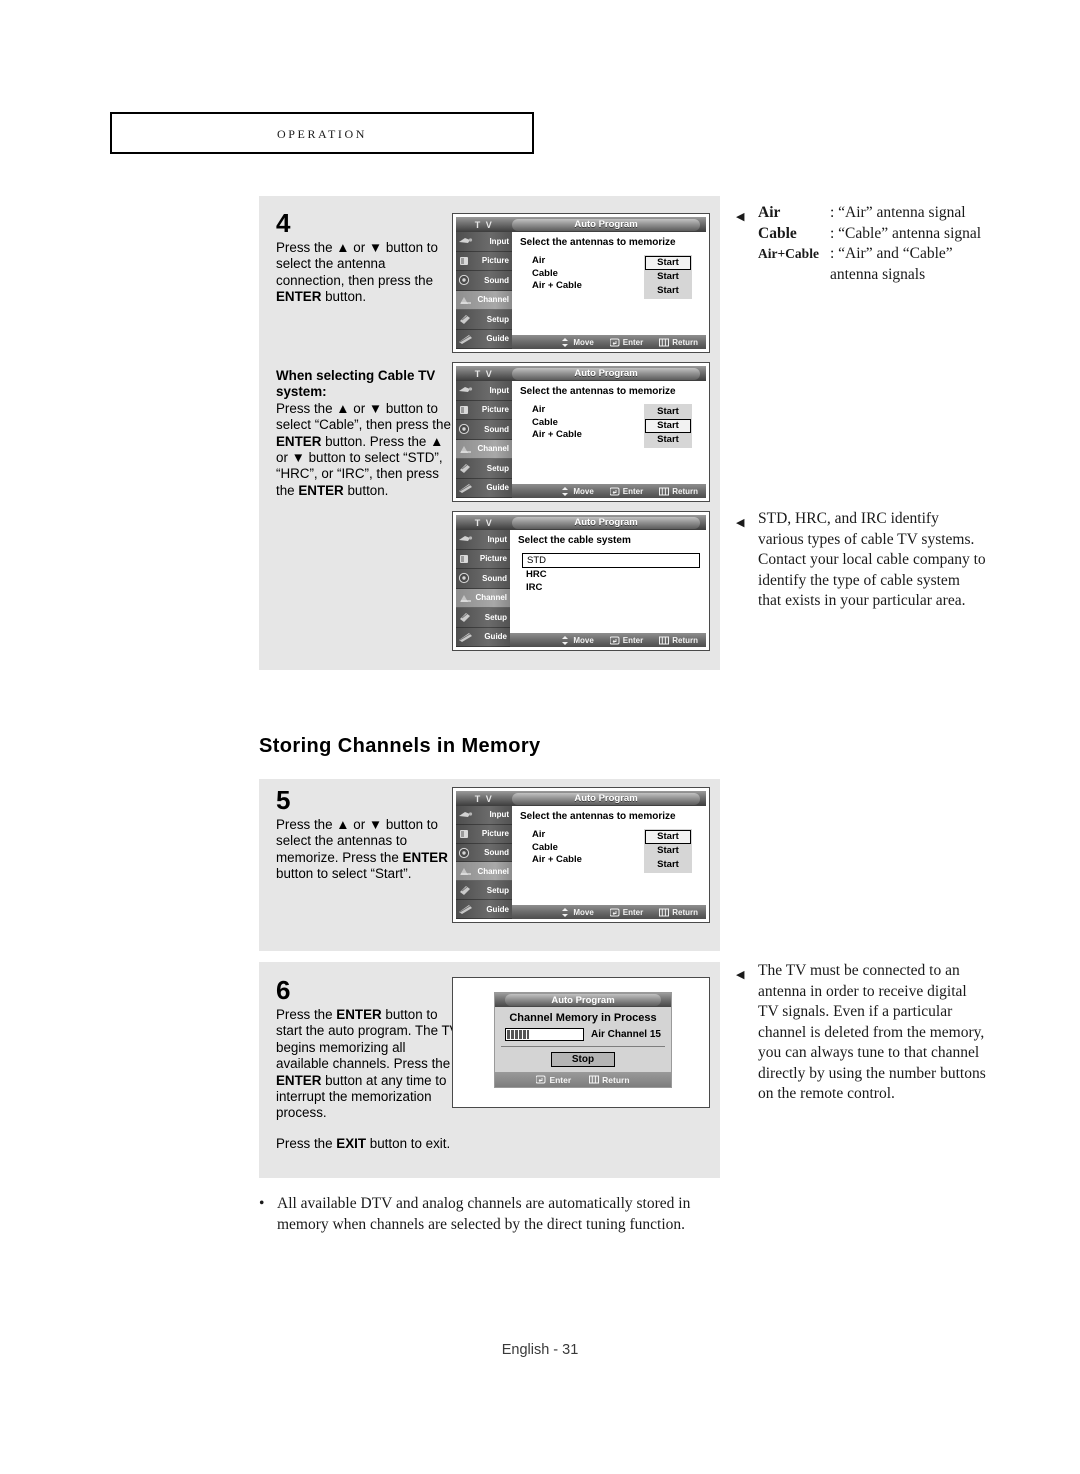  What do you see at coordinates (518, 1034) in the screenshot?
I see `progress-bar-fill` at bounding box center [518, 1034].